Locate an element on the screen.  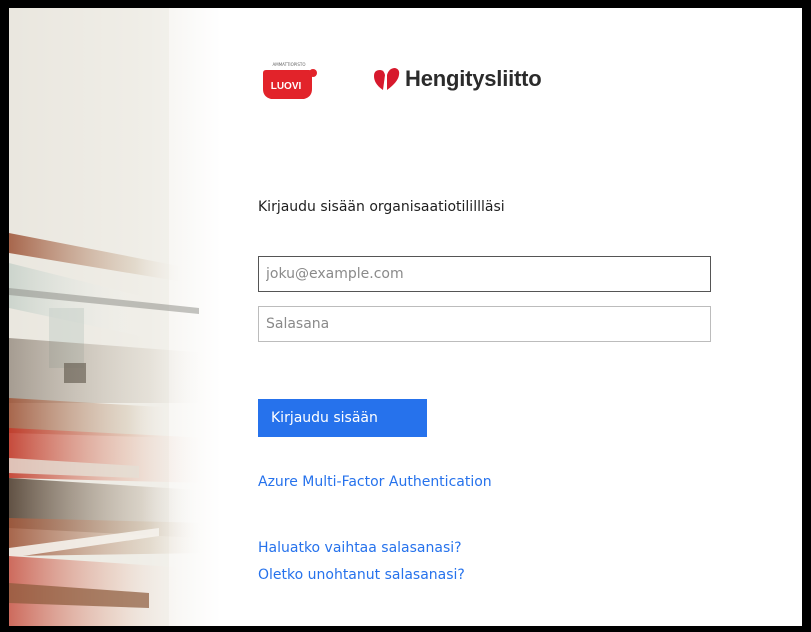
hengitysliitto-logo-text: Hengitysliitto is located at coordinates (473, 78).